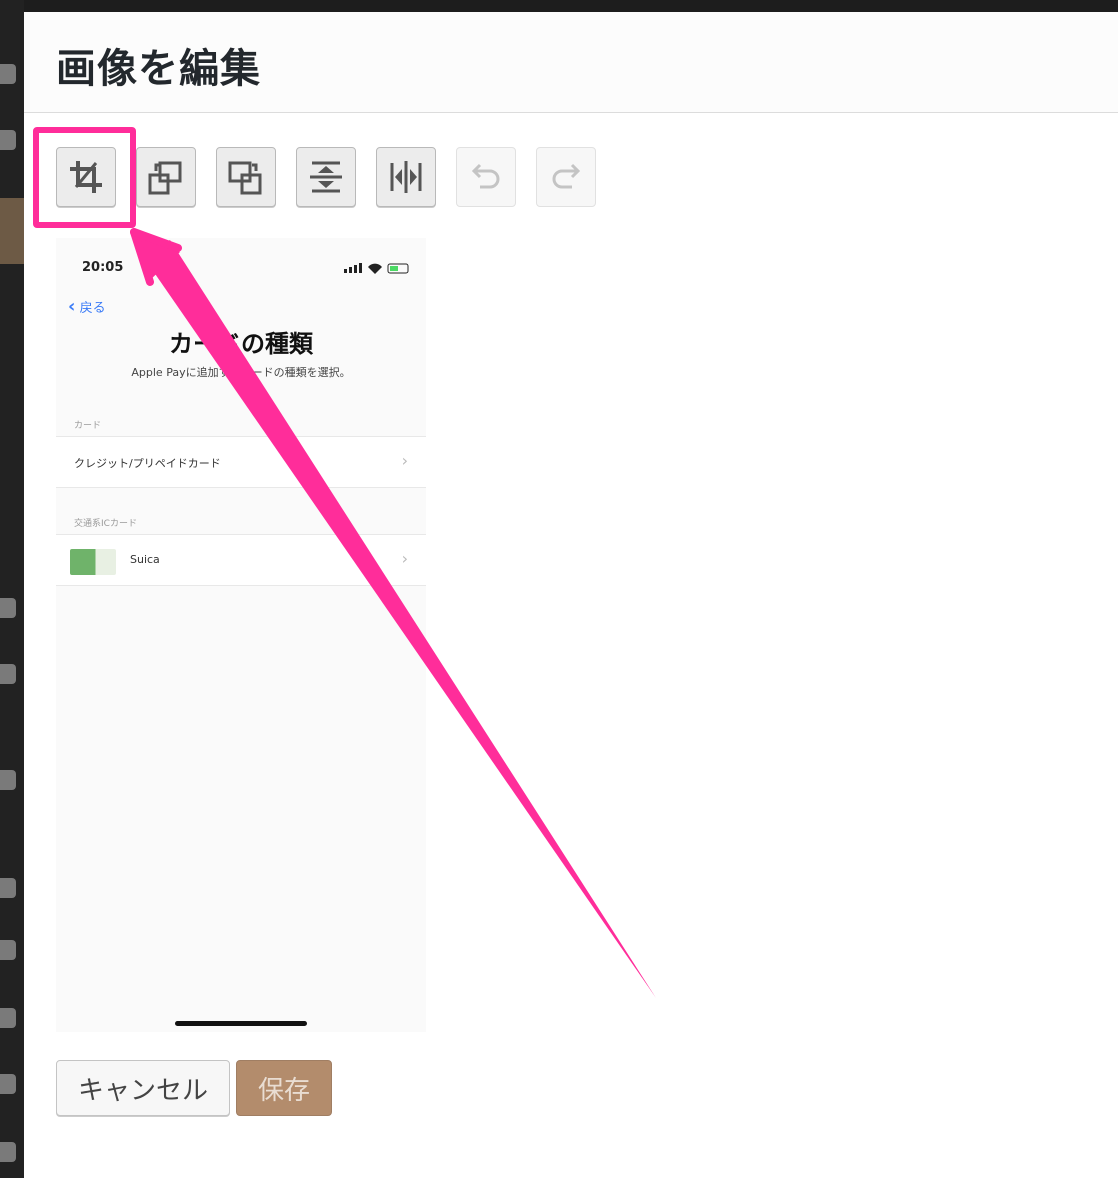  I want to click on tools-icon, so click(8, 1018).